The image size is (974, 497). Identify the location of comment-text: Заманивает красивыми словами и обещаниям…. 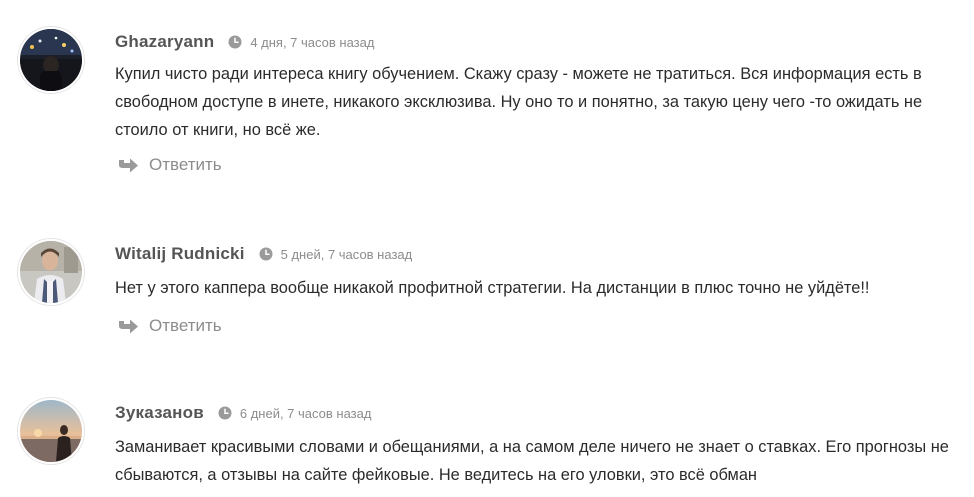
(532, 461).